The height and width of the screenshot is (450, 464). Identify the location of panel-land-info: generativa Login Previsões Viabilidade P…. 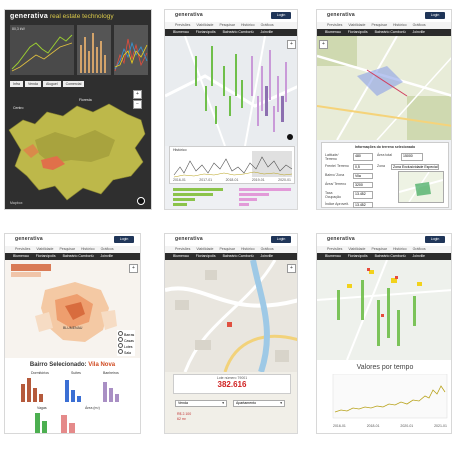
(384, 109).